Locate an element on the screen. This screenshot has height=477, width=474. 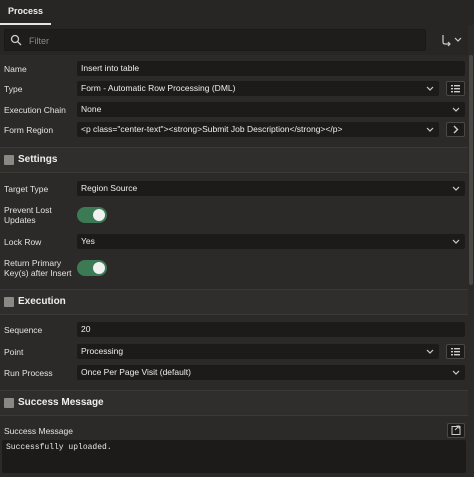
lock-row-row: Lock Row Yes is located at coordinates (237, 242).